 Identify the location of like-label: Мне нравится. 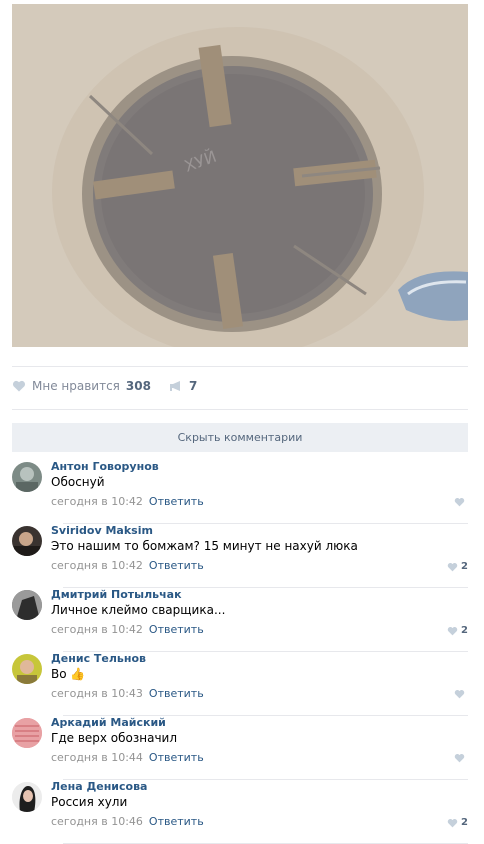
(76, 386).